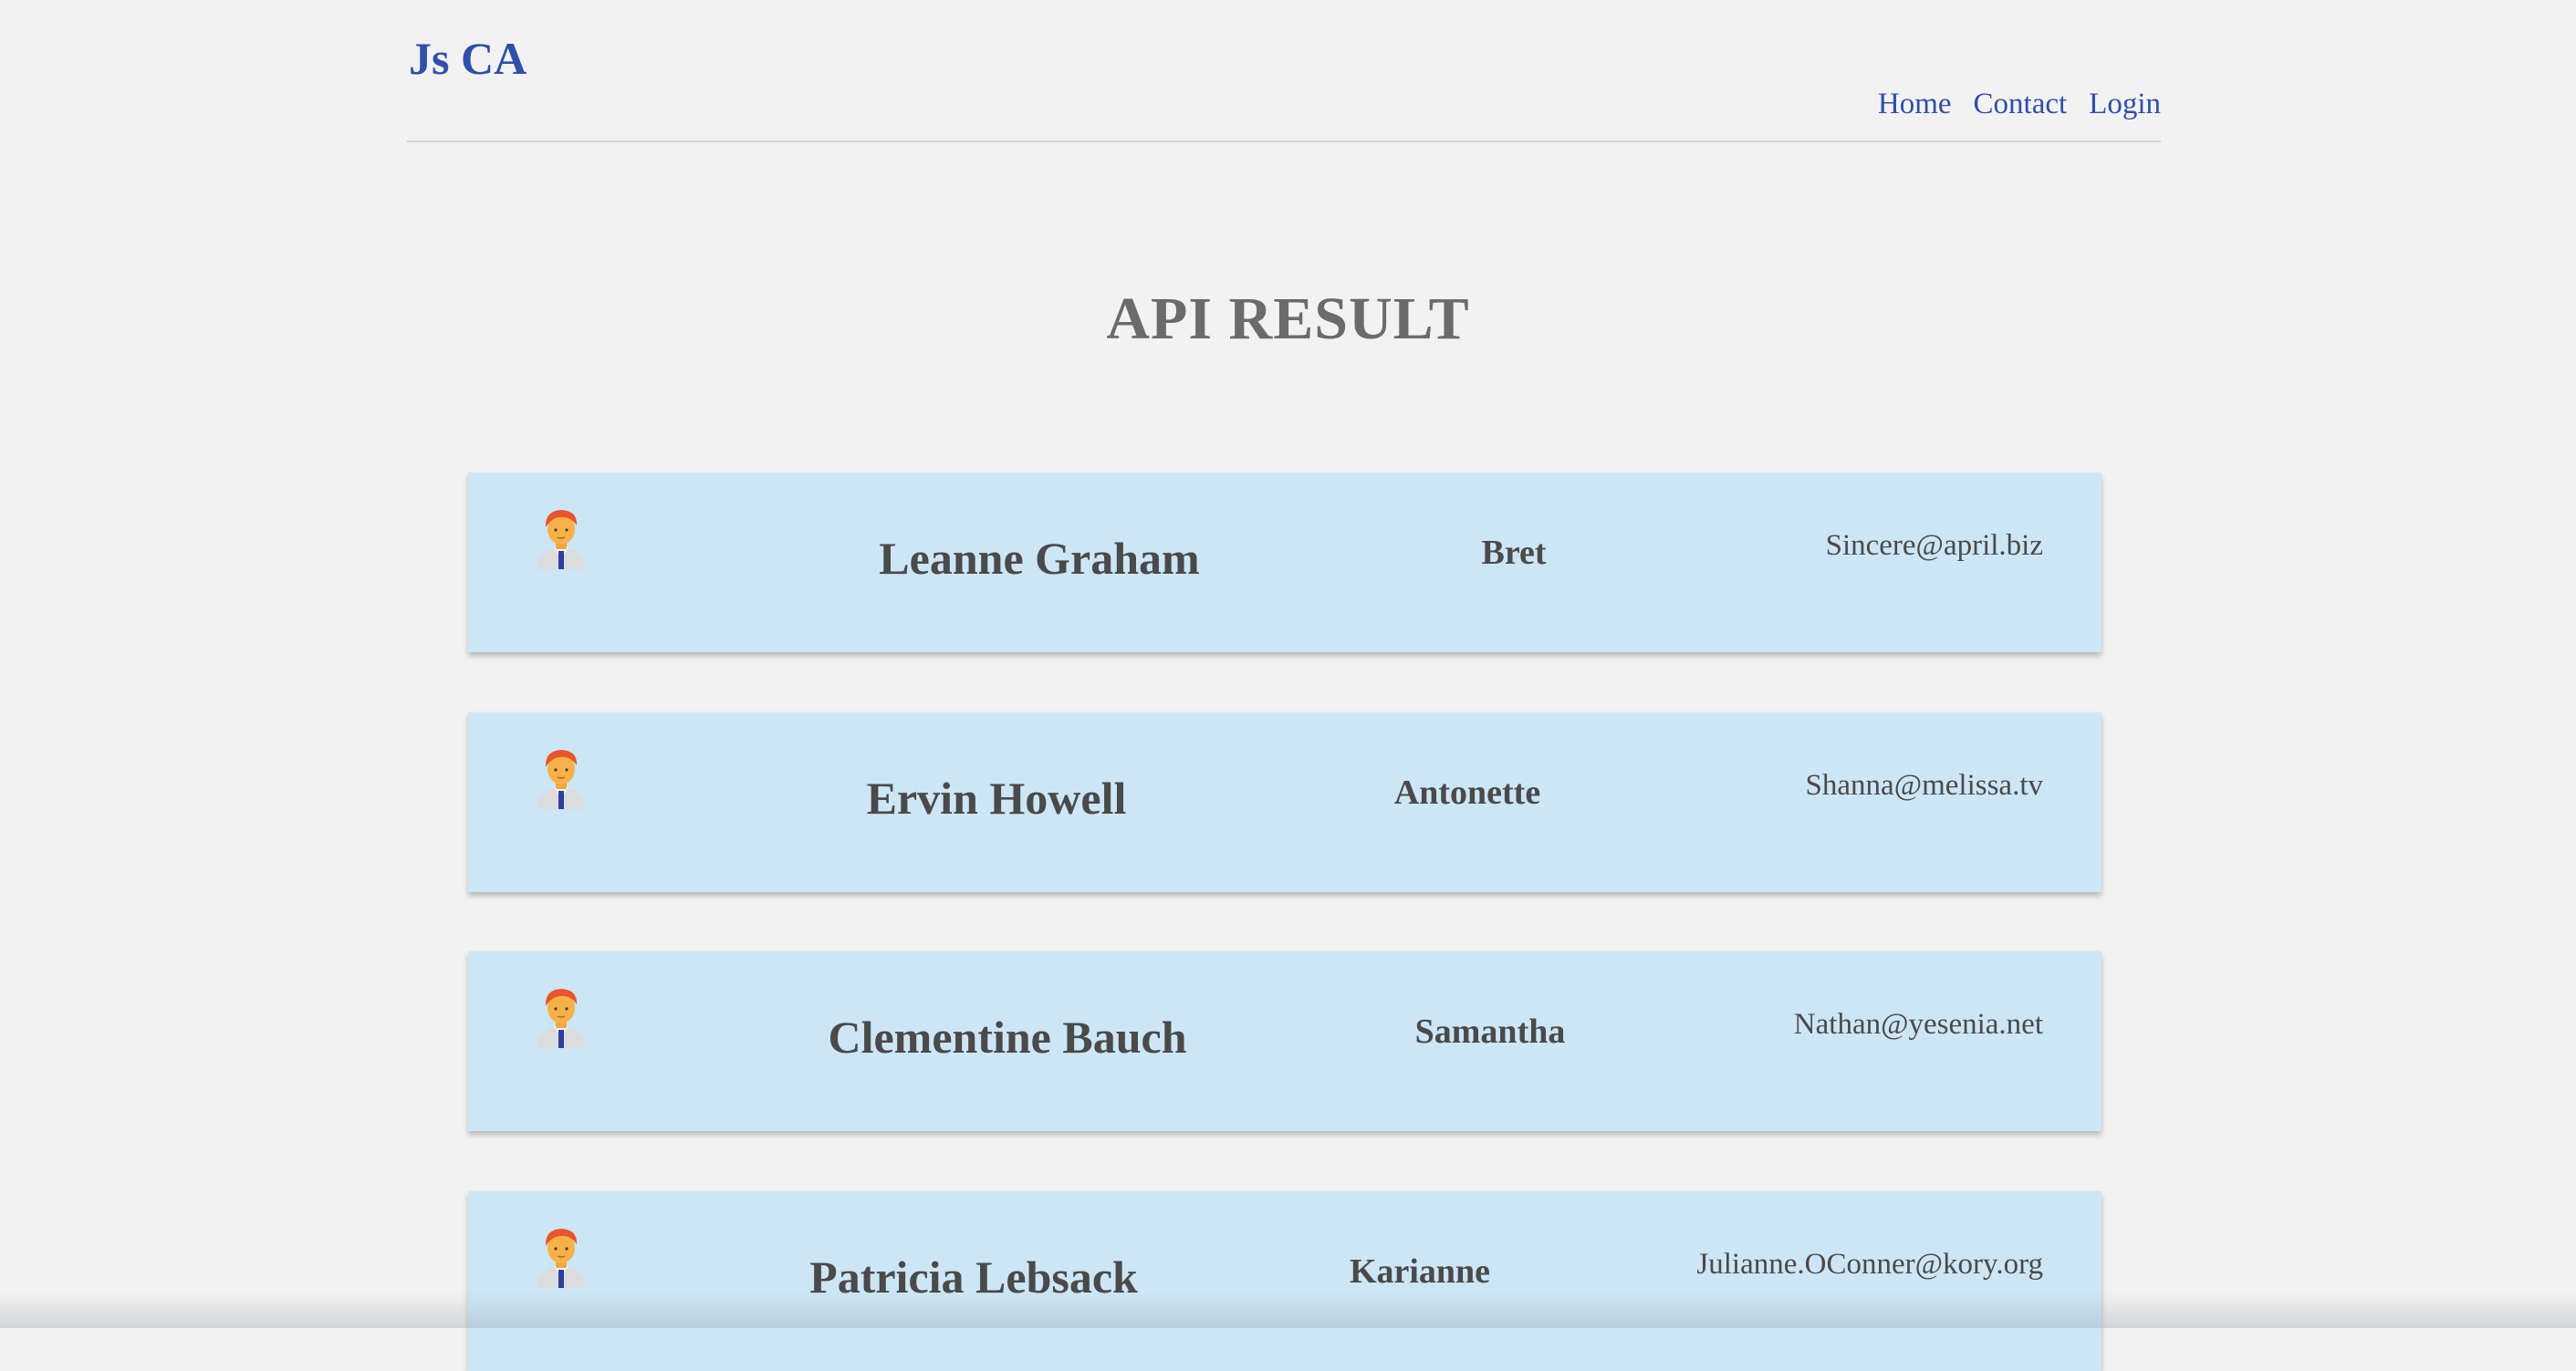 This screenshot has width=2576, height=1371. What do you see at coordinates (973, 1278) in the screenshot?
I see `user-name: Patricia Lebsack` at bounding box center [973, 1278].